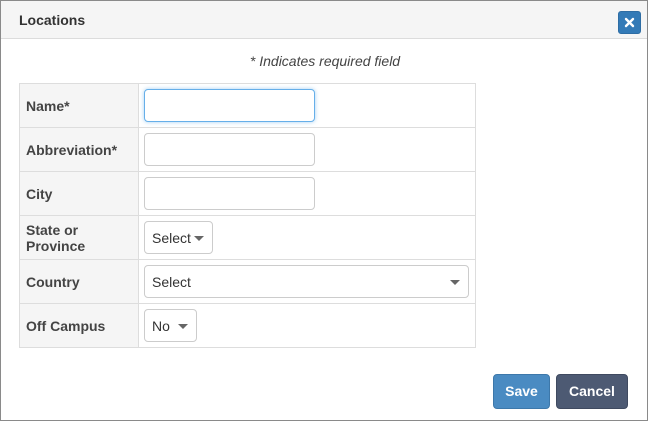 The width and height of the screenshot is (648, 421). What do you see at coordinates (171, 238) in the screenshot?
I see `state-select-value: Select` at bounding box center [171, 238].